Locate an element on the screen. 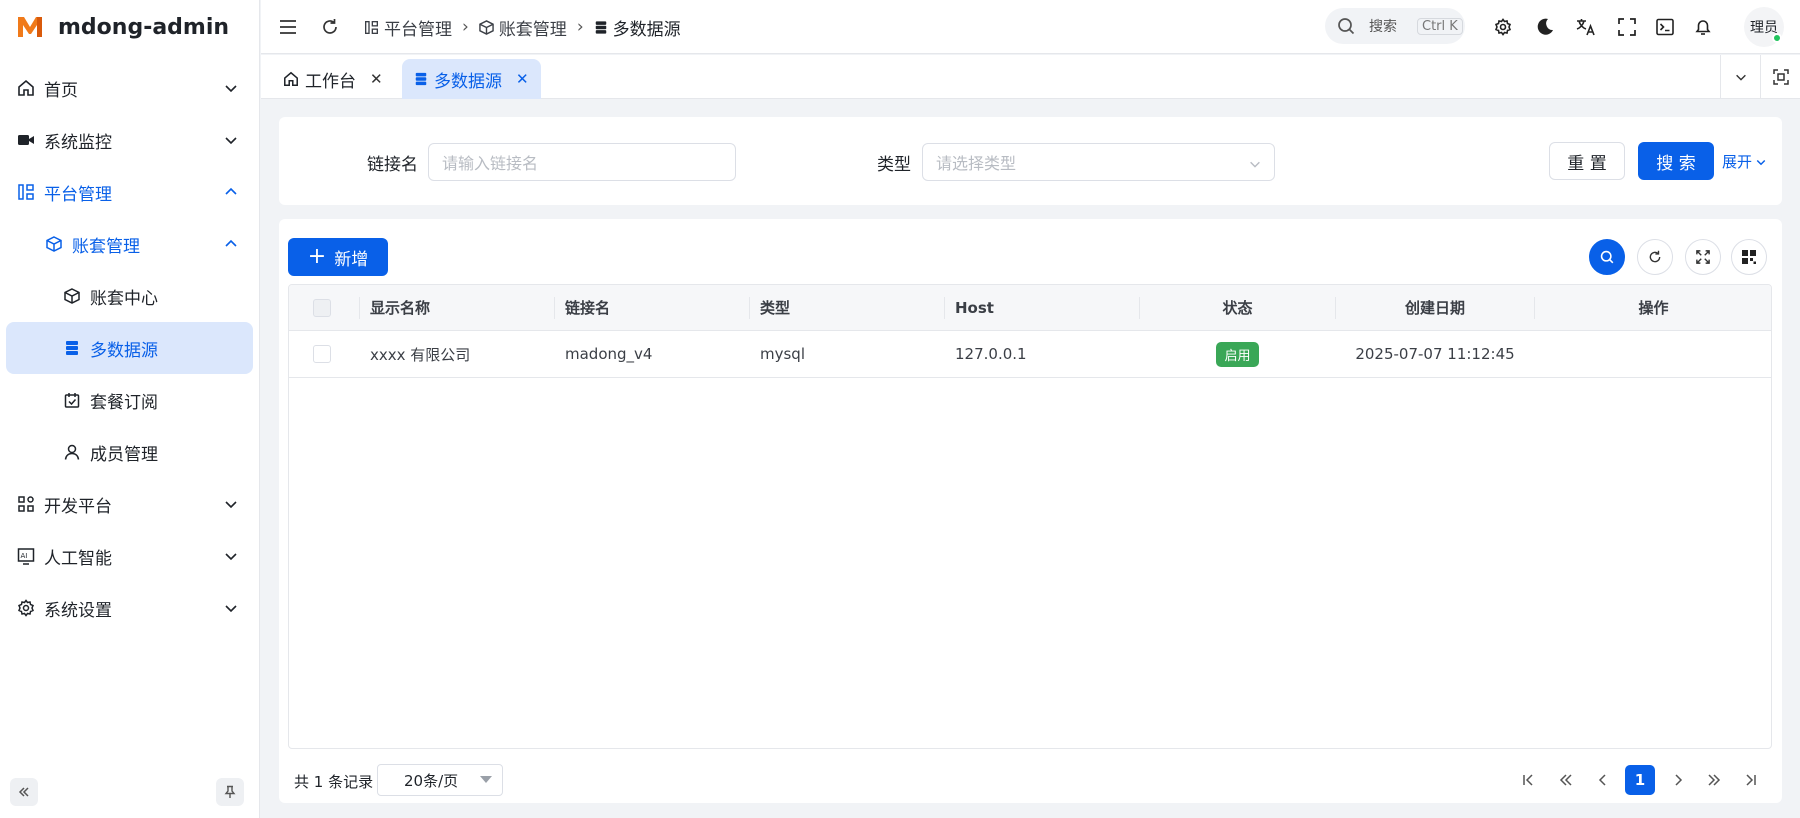  sidebar-item-multi-datasource: 多数据源 is located at coordinates (129, 348).